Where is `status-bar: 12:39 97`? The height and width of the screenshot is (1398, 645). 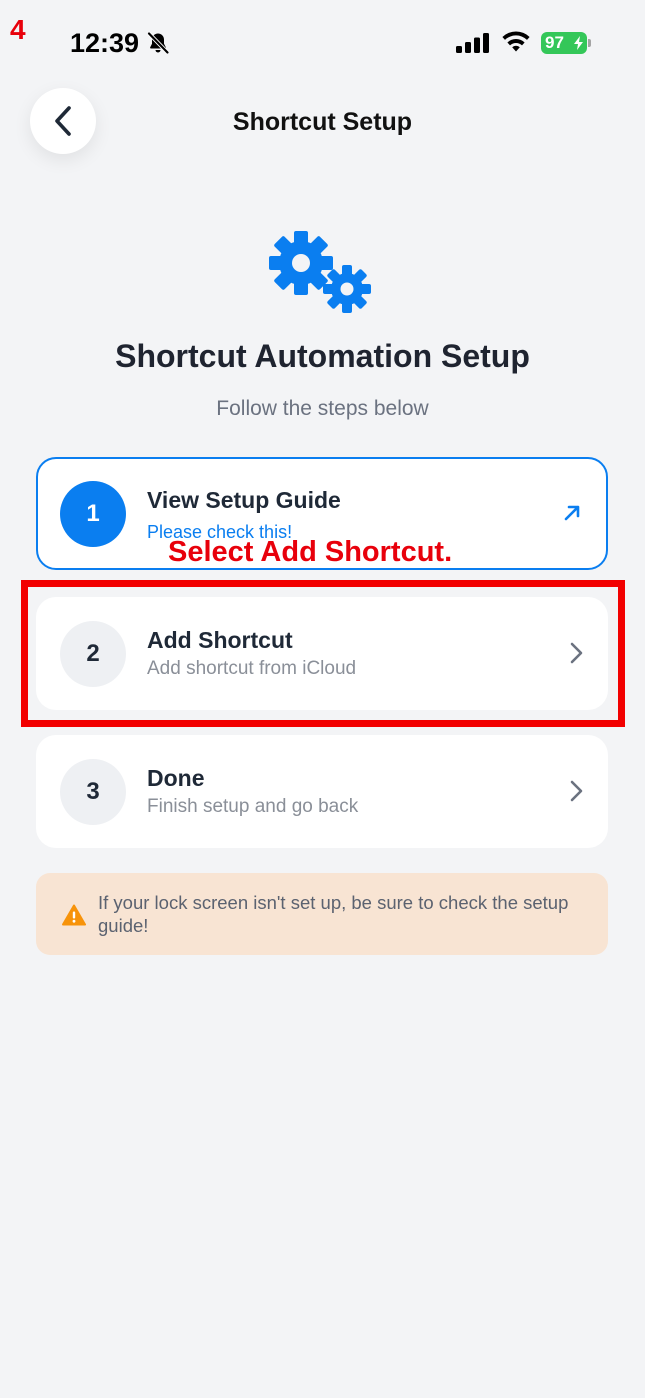
status-bar: 12:39 97 is located at coordinates (322, 40).